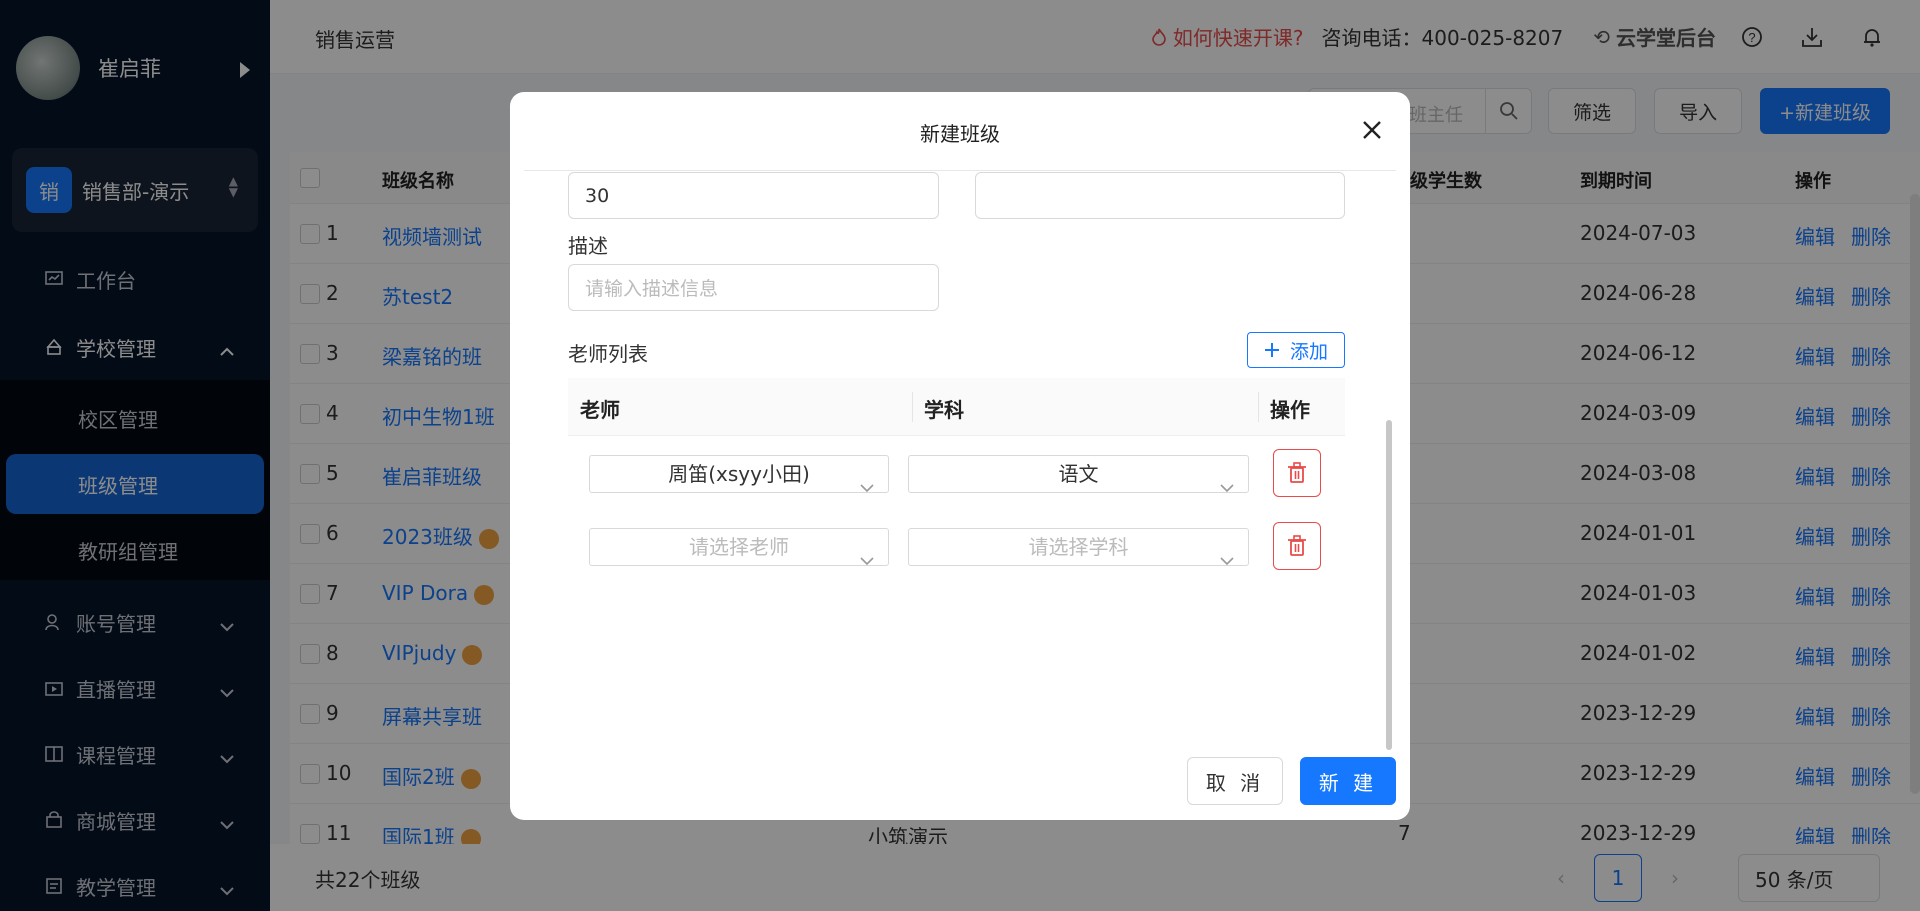  Describe the element at coordinates (588, 246) in the screenshot. I see `desc-label: 描述` at that location.